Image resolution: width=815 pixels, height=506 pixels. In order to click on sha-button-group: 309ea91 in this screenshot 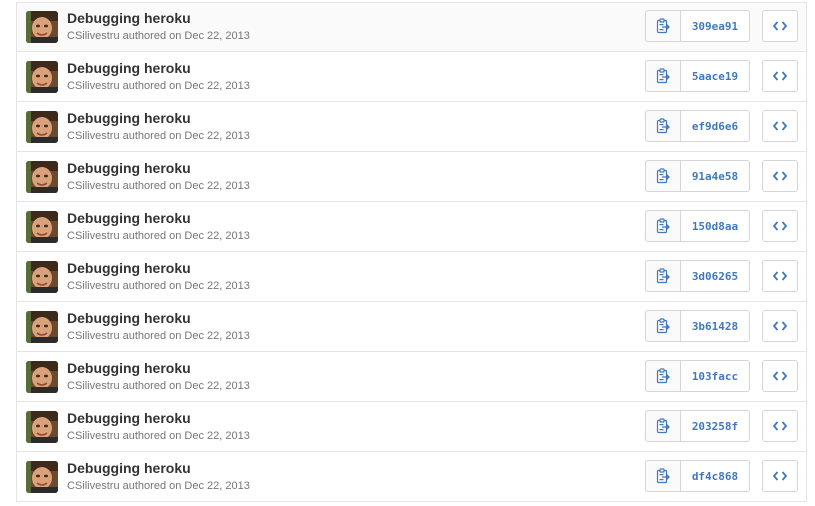, I will do `click(697, 26)`.